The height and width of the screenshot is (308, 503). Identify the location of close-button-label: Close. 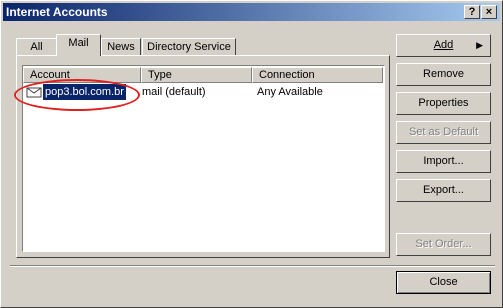
(443, 282).